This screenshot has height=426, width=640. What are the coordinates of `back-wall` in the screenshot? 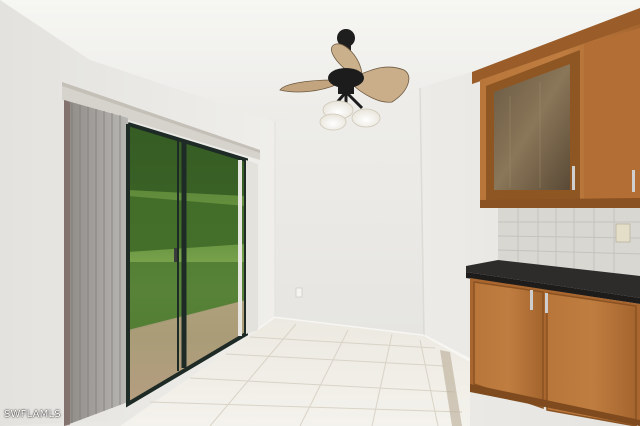 It's located at (349, 212).